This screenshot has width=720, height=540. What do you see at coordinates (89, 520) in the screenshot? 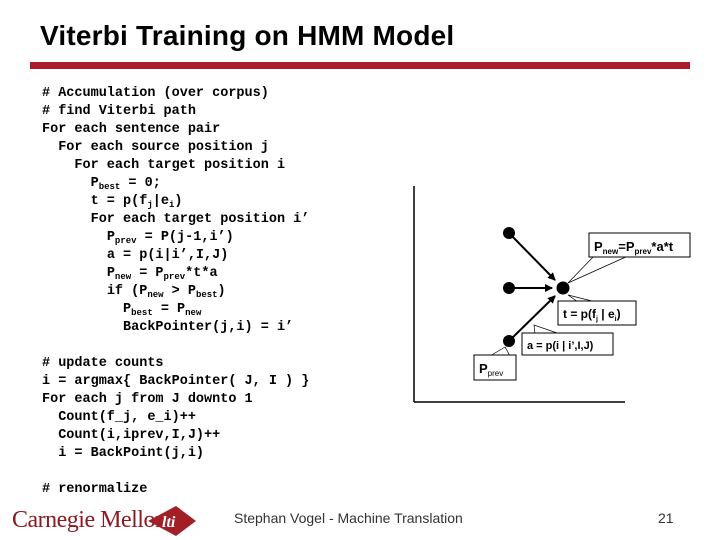
I see `carnegie-mellon-logo: Carnegie Mellon` at bounding box center [89, 520].